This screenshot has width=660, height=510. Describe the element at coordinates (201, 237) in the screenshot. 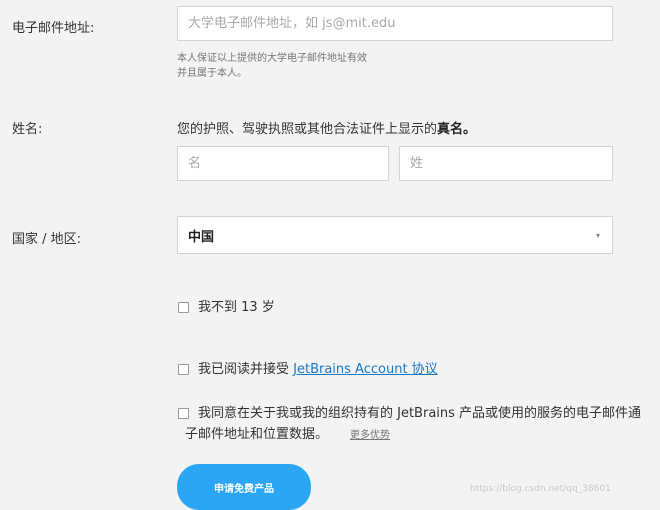

I see `country-selected-value: 中国` at that location.